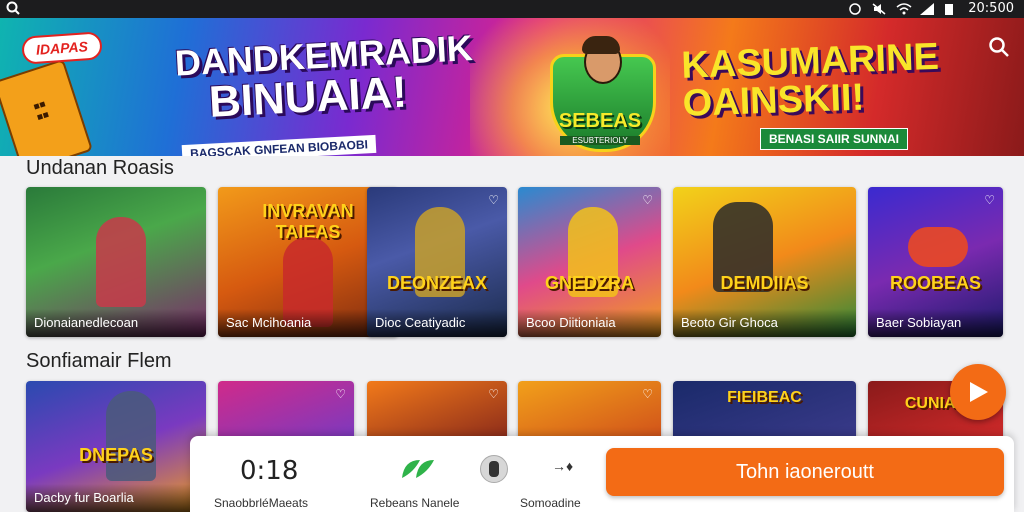 This screenshot has width=1024, height=512. I want to click on bottom-label-1: SnaobbrléMaeats, so click(261, 503).